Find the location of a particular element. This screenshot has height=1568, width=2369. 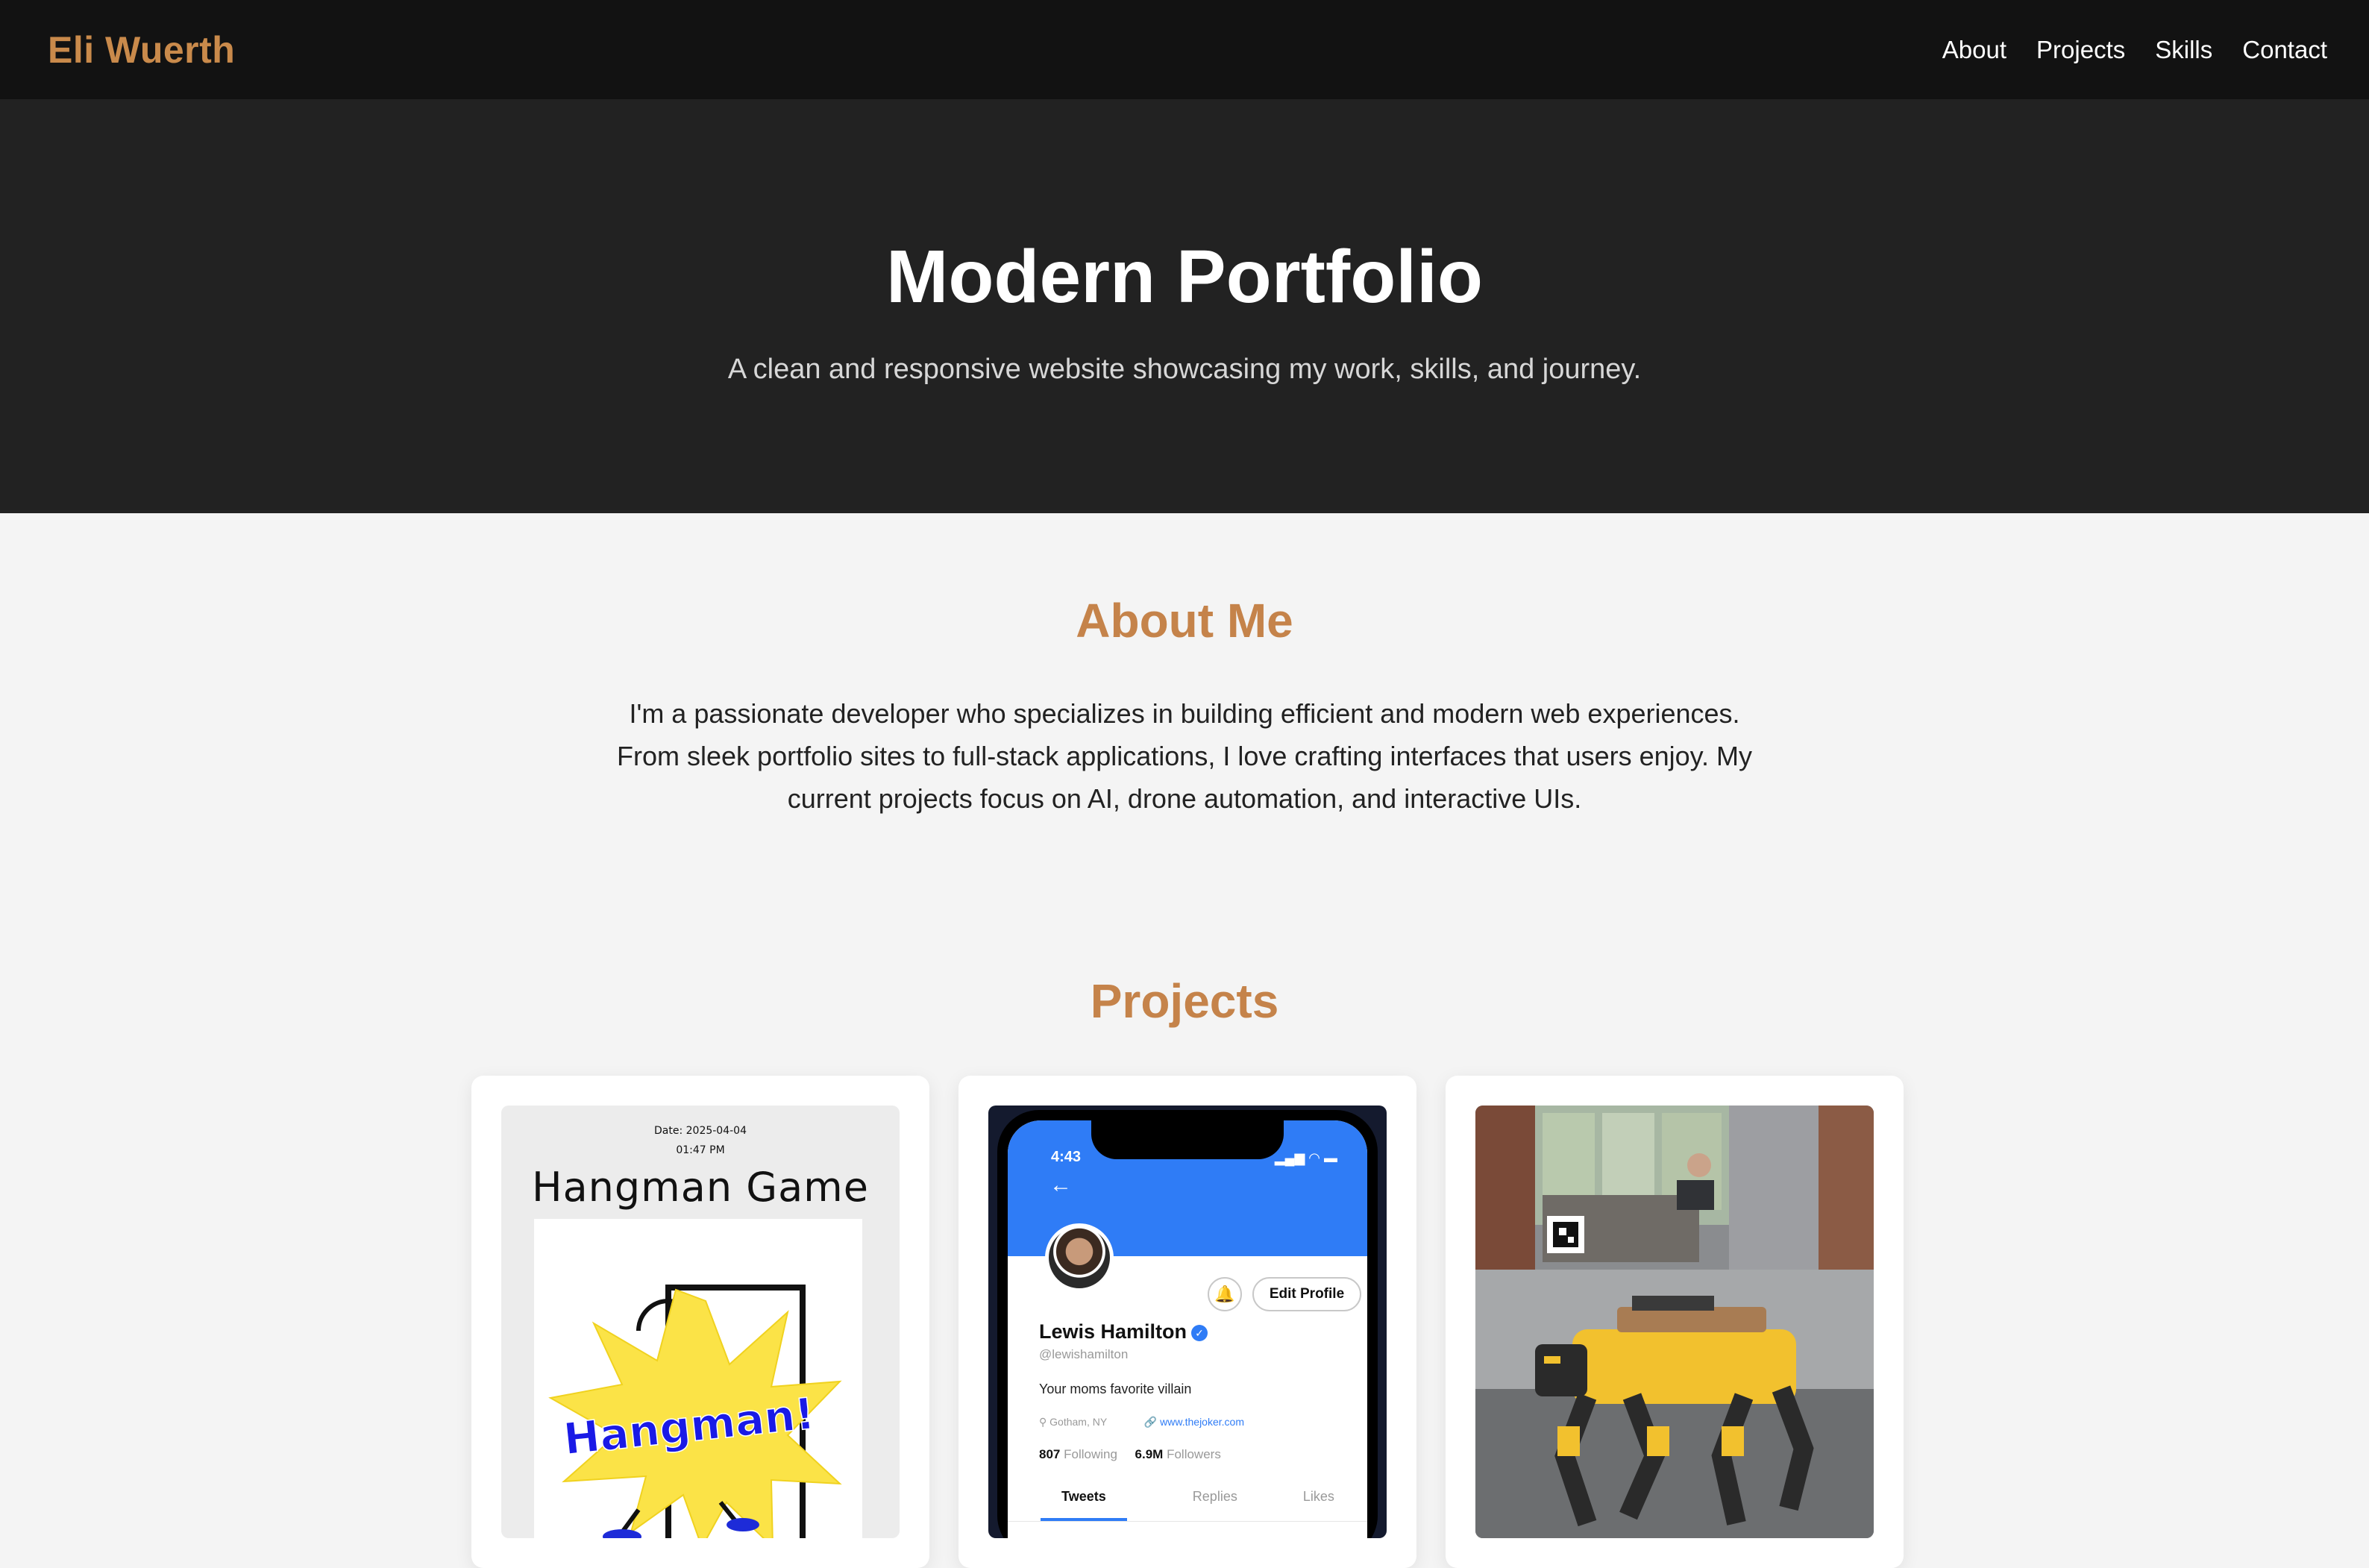

hangman-board: Hangman! is located at coordinates (698, 1378).